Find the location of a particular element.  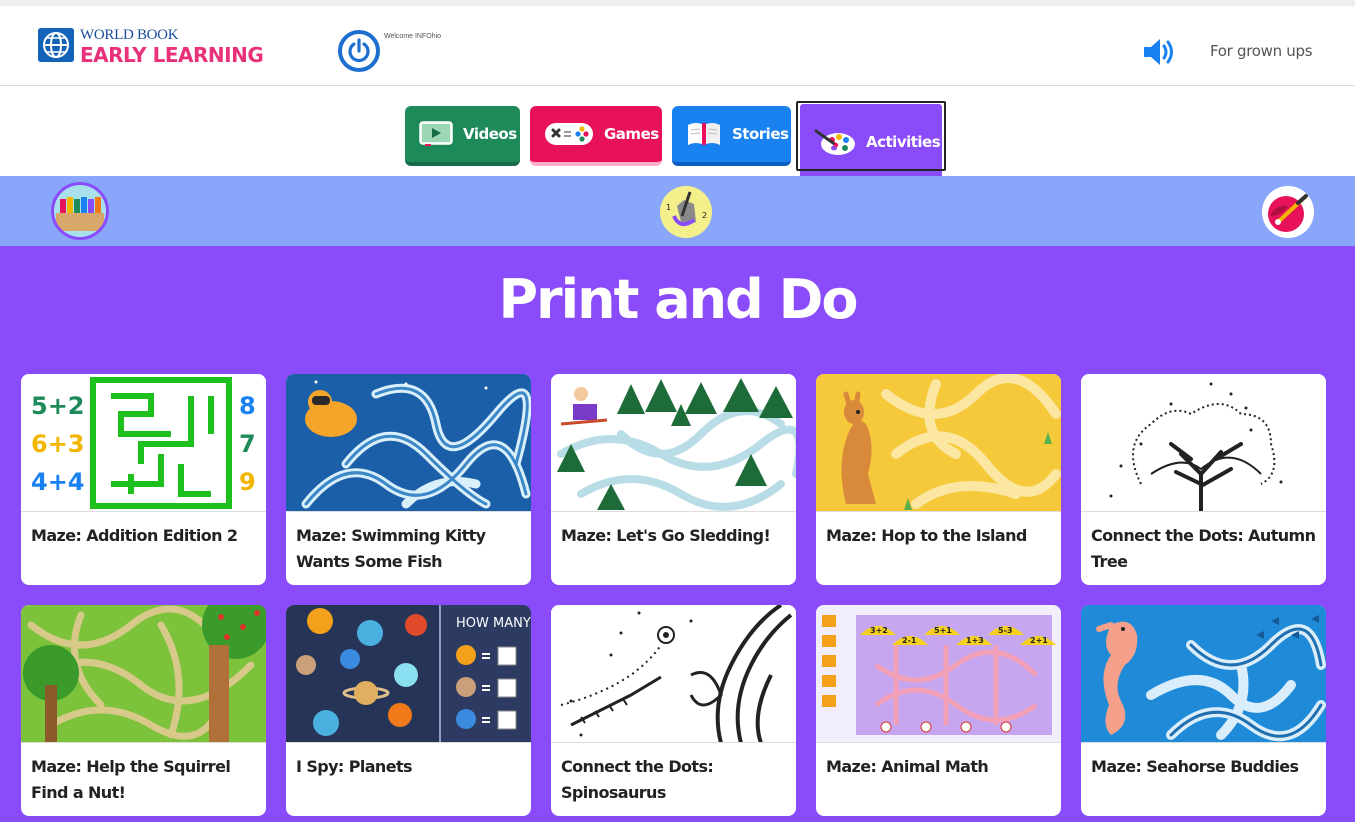

addition-problem-3: 4+4 is located at coordinates (58, 482).